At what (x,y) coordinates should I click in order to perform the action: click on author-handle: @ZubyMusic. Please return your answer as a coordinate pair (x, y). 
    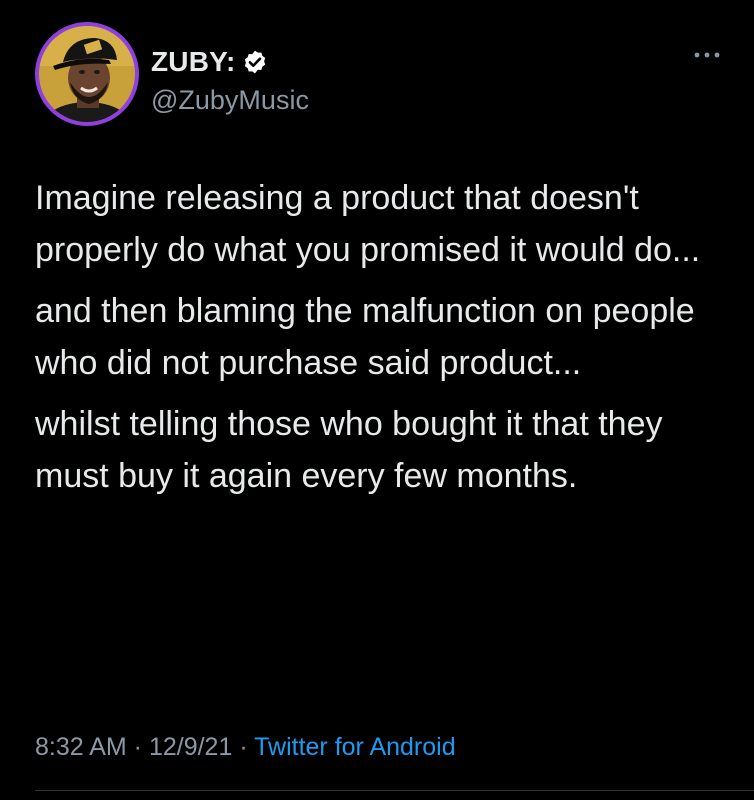
    Looking at the image, I should click on (230, 100).